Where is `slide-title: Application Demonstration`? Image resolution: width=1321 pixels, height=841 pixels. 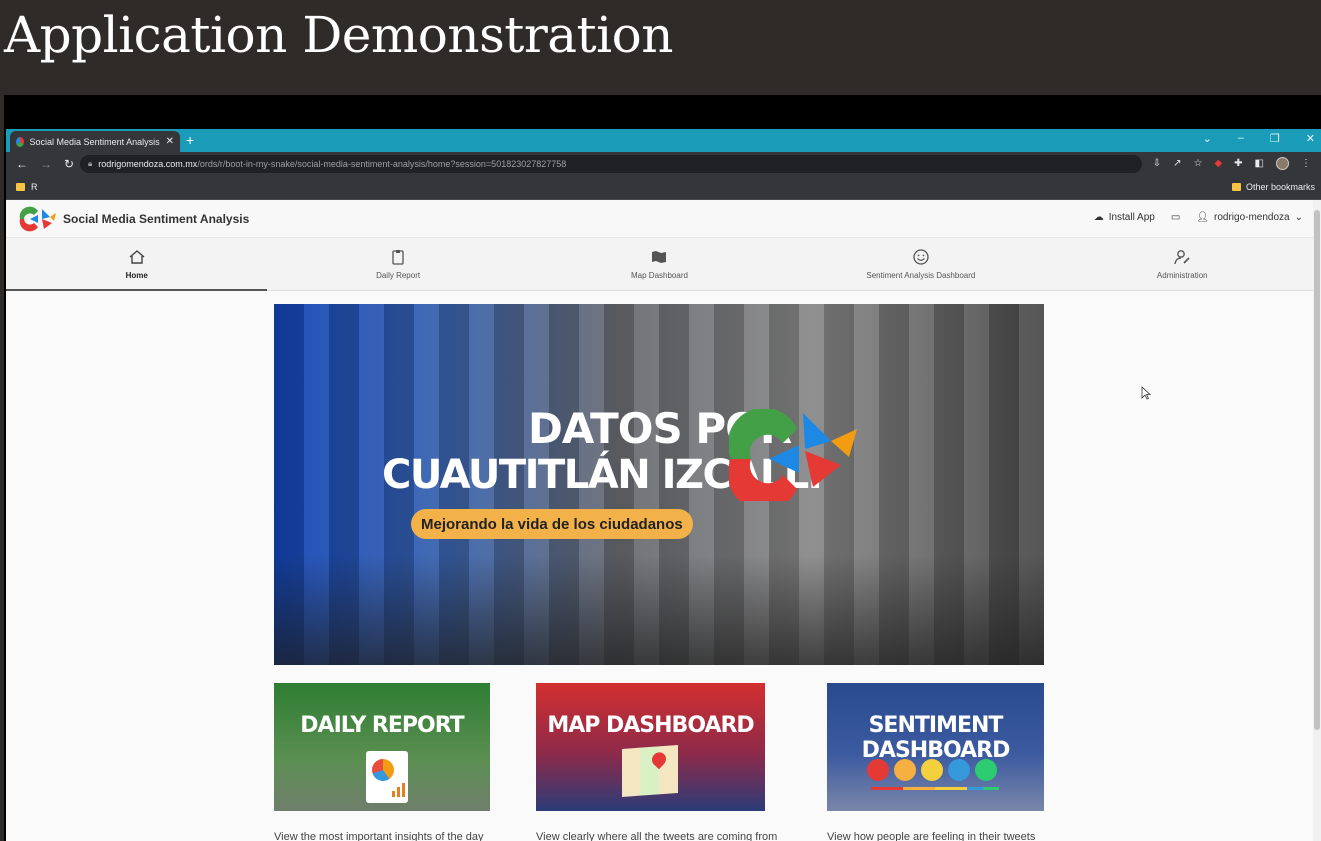 slide-title: Application Demonstration is located at coordinates (338, 35).